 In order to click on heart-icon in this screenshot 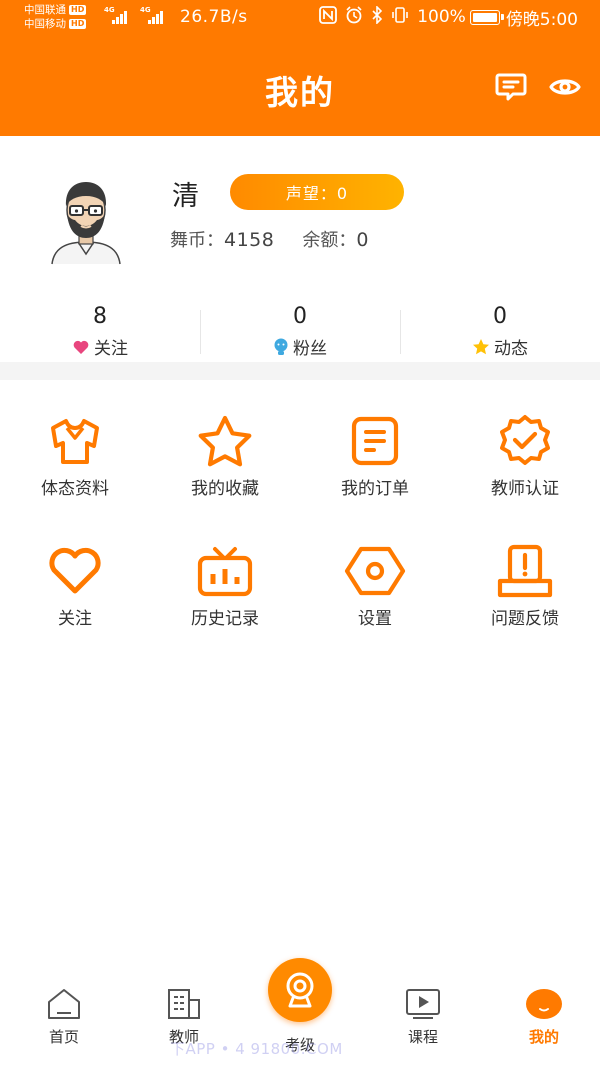, I will do `click(81, 347)`.